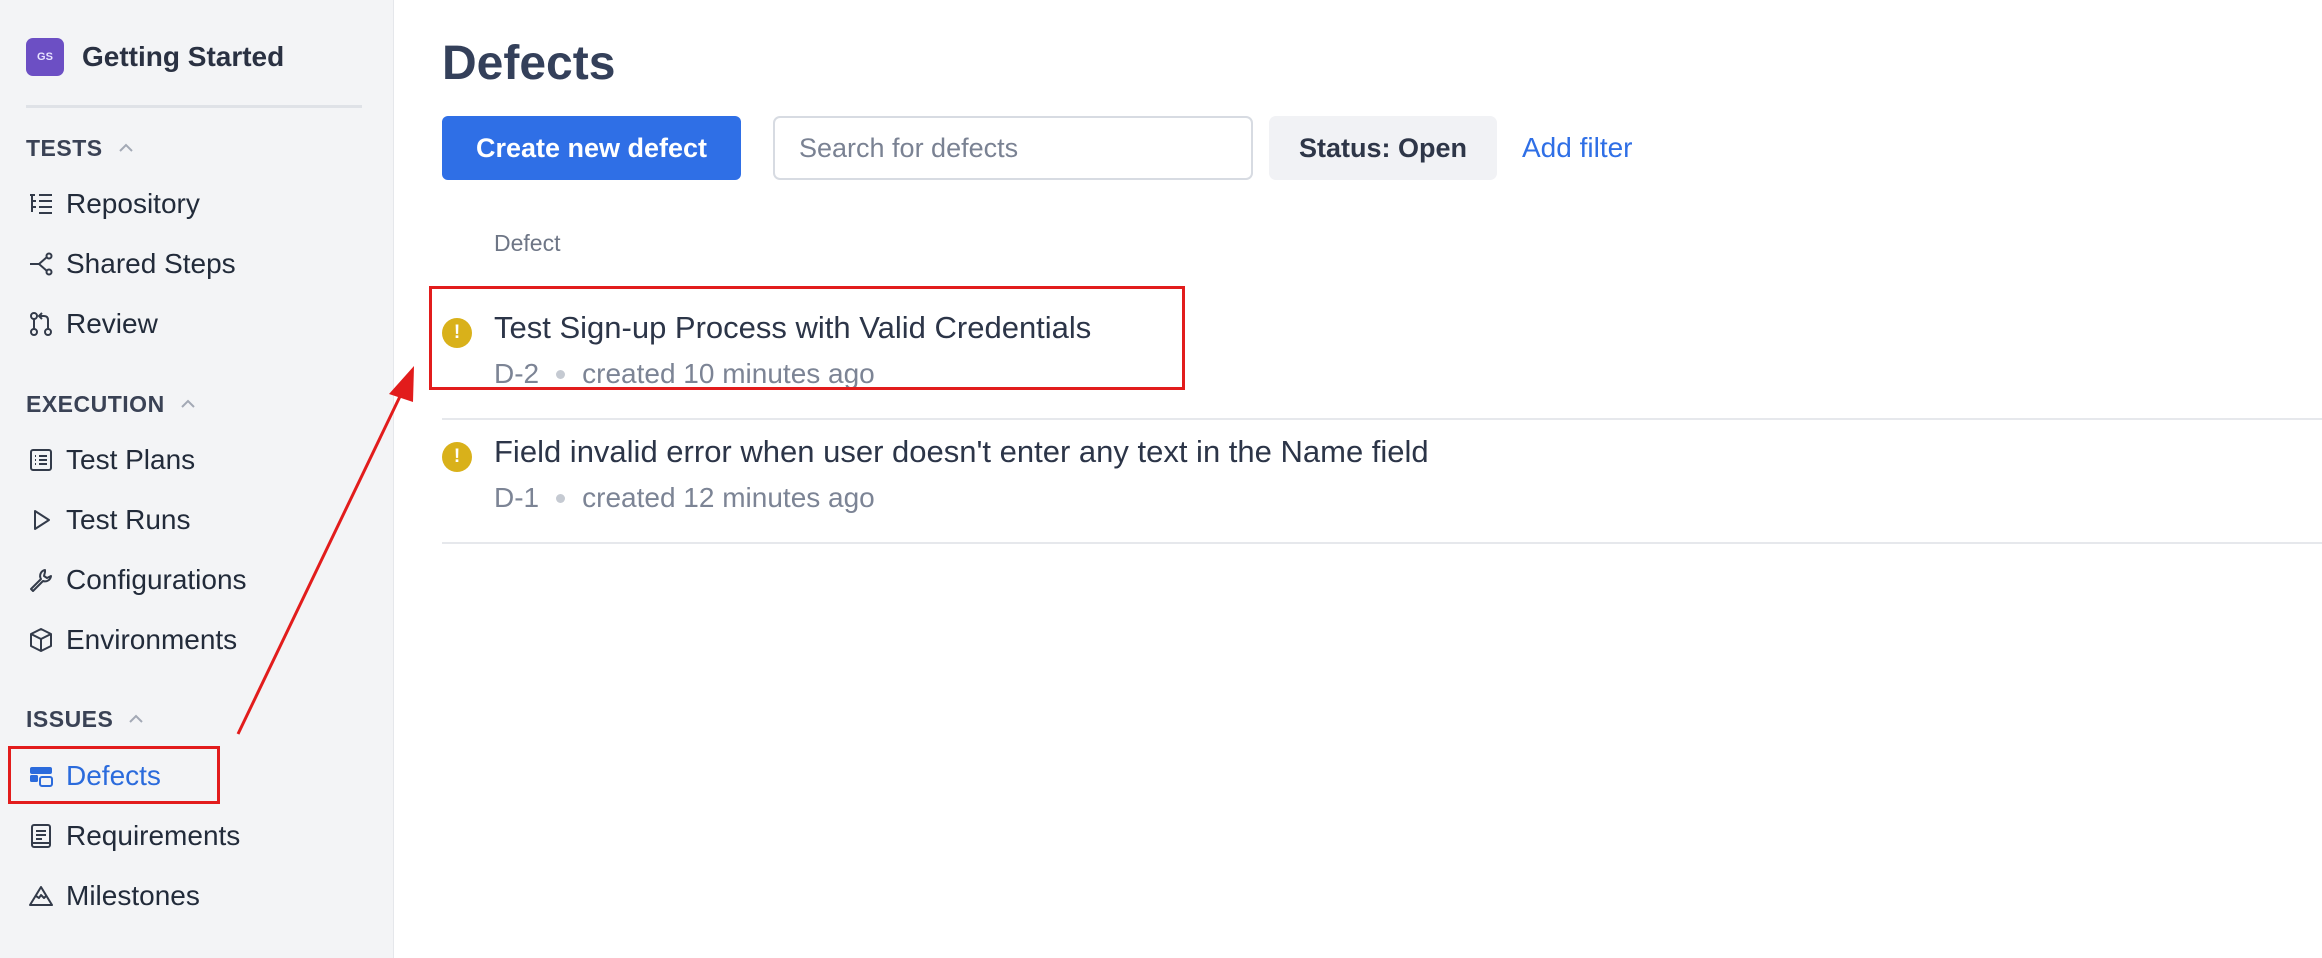 Image resolution: width=2322 pixels, height=958 pixels. Describe the element at coordinates (1577, 148) in the screenshot. I see `add-filter-link: Add filter` at that location.